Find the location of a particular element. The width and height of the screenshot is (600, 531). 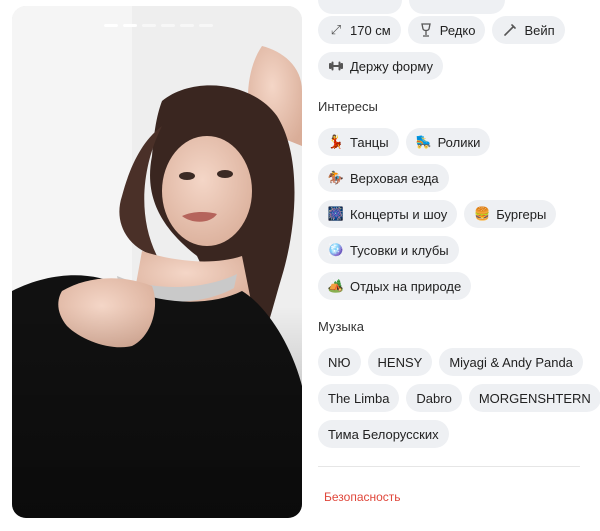

interest-label: Концерты и шоу is located at coordinates (399, 214).